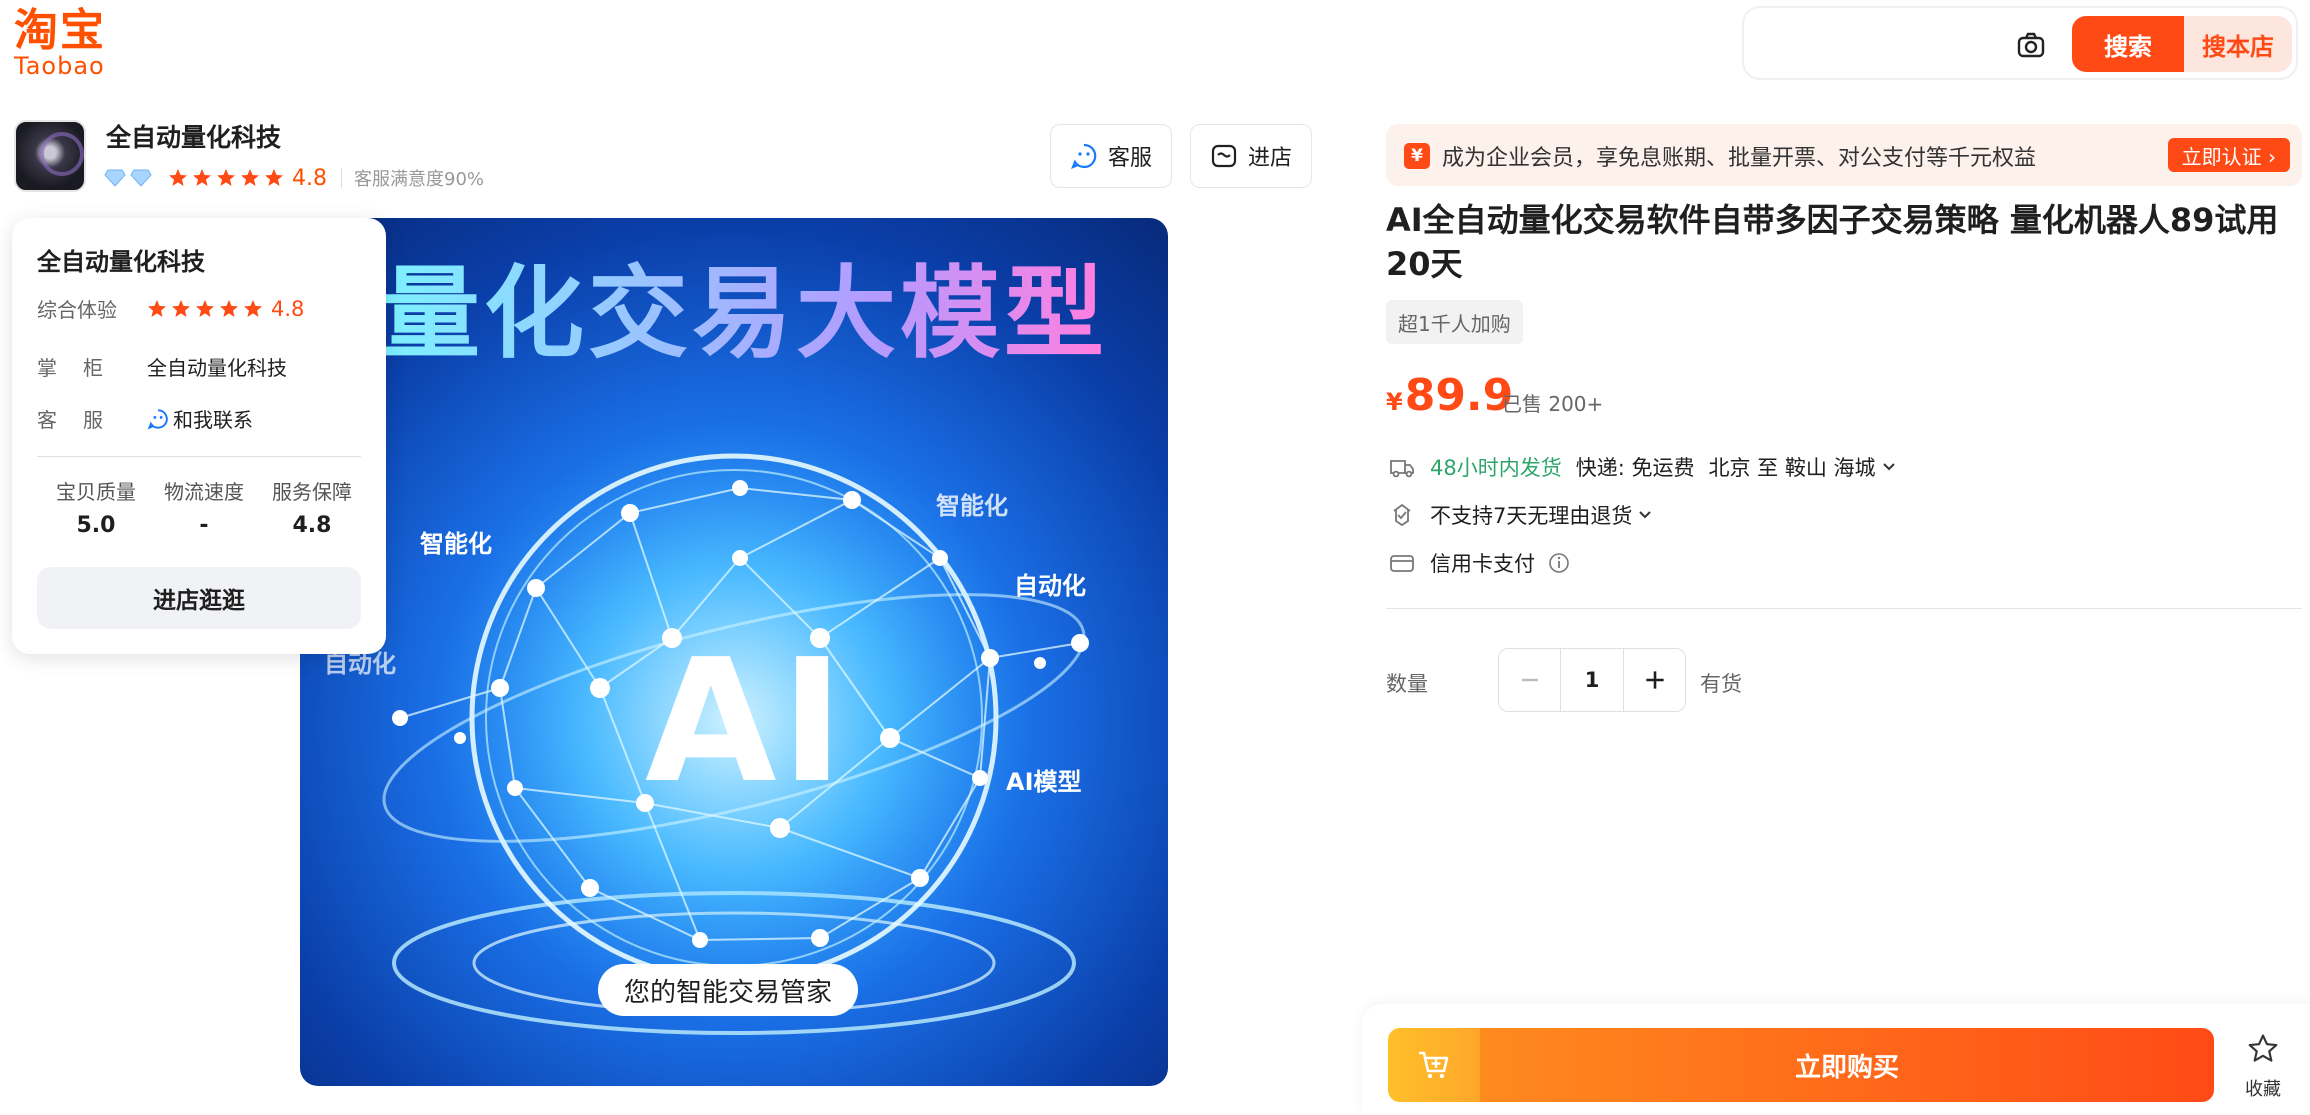  I want to click on increase-button, so click(1654, 680).